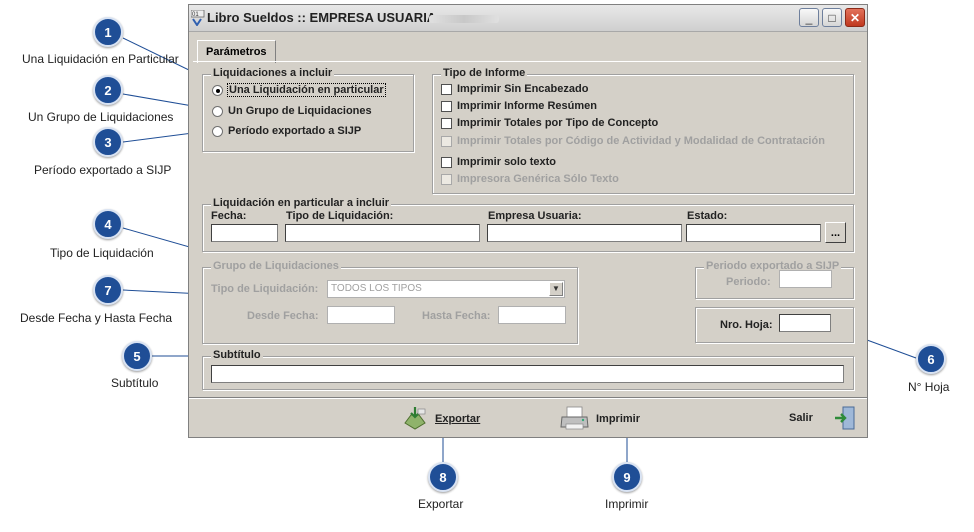 This screenshot has width=974, height=532. I want to click on tipo-liquidacion-label: Tipo de Liquidación:, so click(340, 216).